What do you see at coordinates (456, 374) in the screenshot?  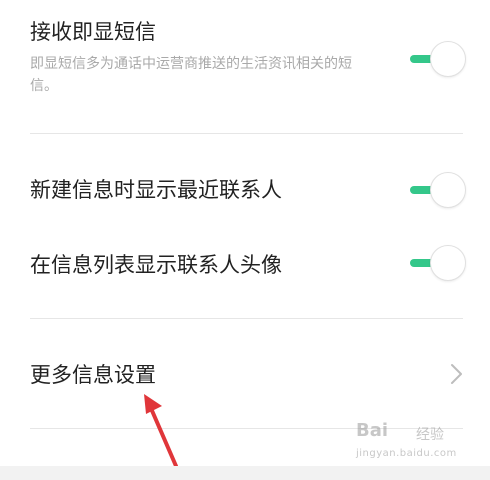 I see `chevron-right-icon` at bounding box center [456, 374].